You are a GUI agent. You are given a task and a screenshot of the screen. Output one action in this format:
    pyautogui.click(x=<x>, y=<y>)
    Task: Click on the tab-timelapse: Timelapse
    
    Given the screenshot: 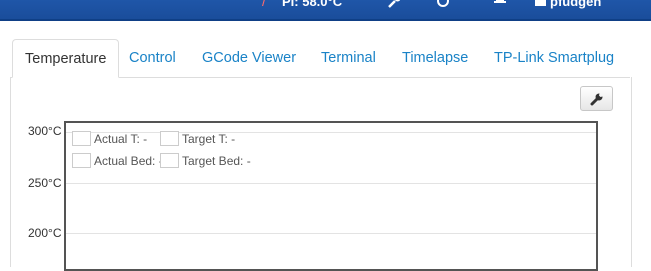 What is the action you would take?
    pyautogui.click(x=435, y=58)
    